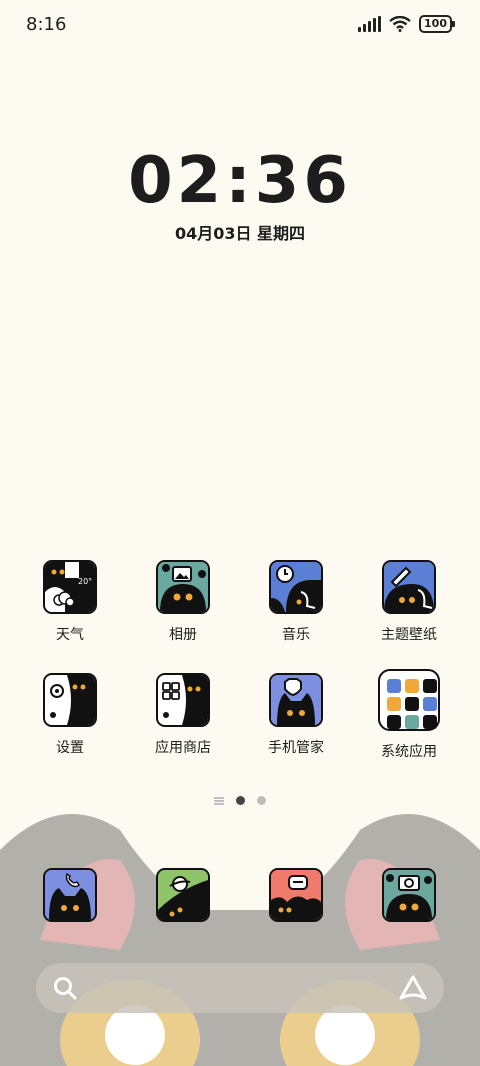 Image resolution: width=480 pixels, height=1066 pixels. What do you see at coordinates (183, 748) in the screenshot?
I see `app-label: 应用商店` at bounding box center [183, 748].